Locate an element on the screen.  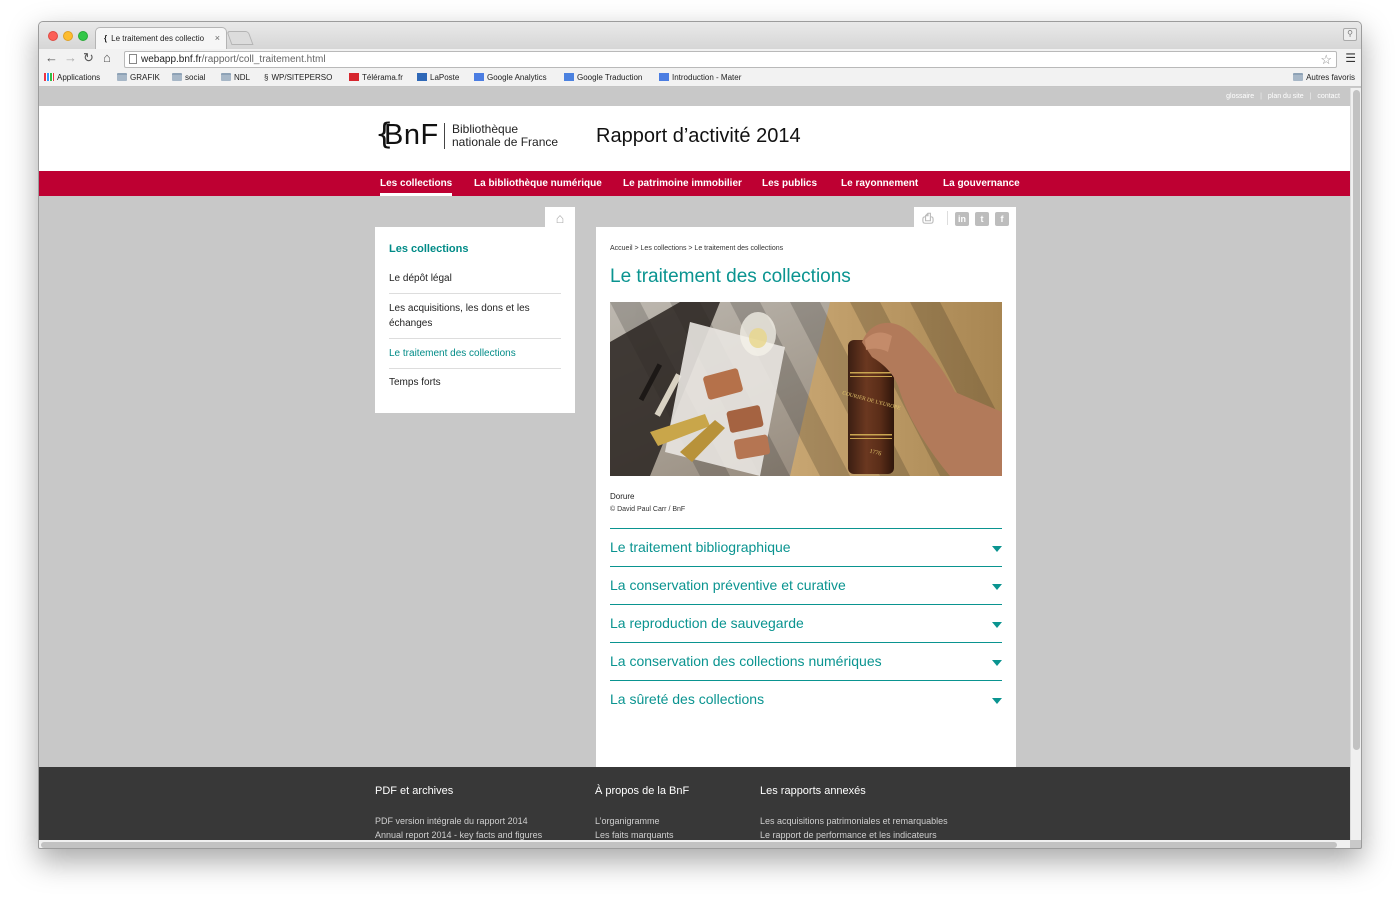
apps-grid-icon is located at coordinates (49, 77).